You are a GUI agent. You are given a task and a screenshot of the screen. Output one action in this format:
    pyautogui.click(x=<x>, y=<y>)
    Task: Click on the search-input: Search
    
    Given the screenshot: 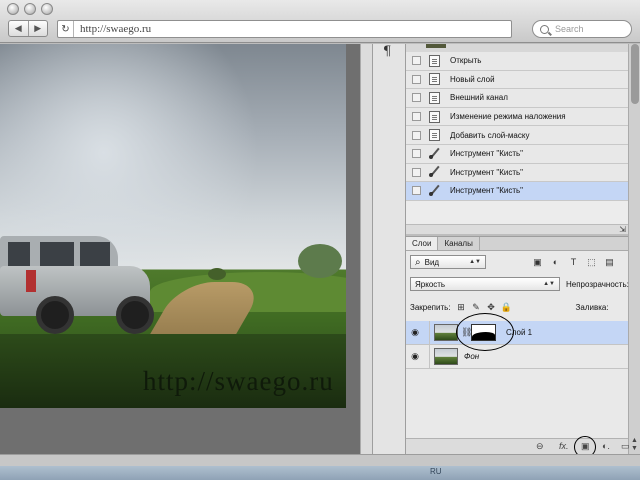 What is the action you would take?
    pyautogui.click(x=582, y=29)
    